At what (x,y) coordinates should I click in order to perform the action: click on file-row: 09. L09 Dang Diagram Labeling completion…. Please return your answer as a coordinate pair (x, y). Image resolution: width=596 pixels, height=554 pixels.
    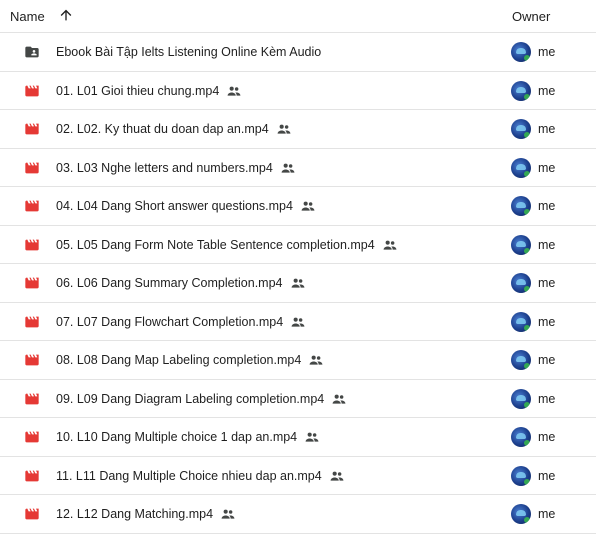
    Looking at the image, I should click on (298, 399).